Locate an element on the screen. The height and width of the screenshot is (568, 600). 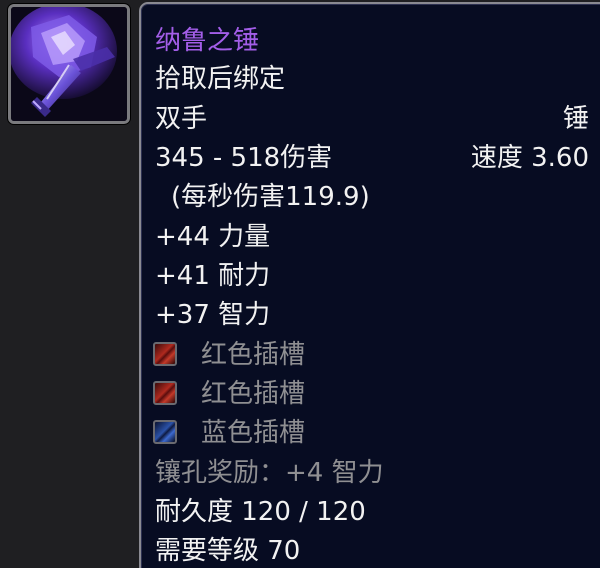
speed-text: 速度 3.60 is located at coordinates (529, 158).